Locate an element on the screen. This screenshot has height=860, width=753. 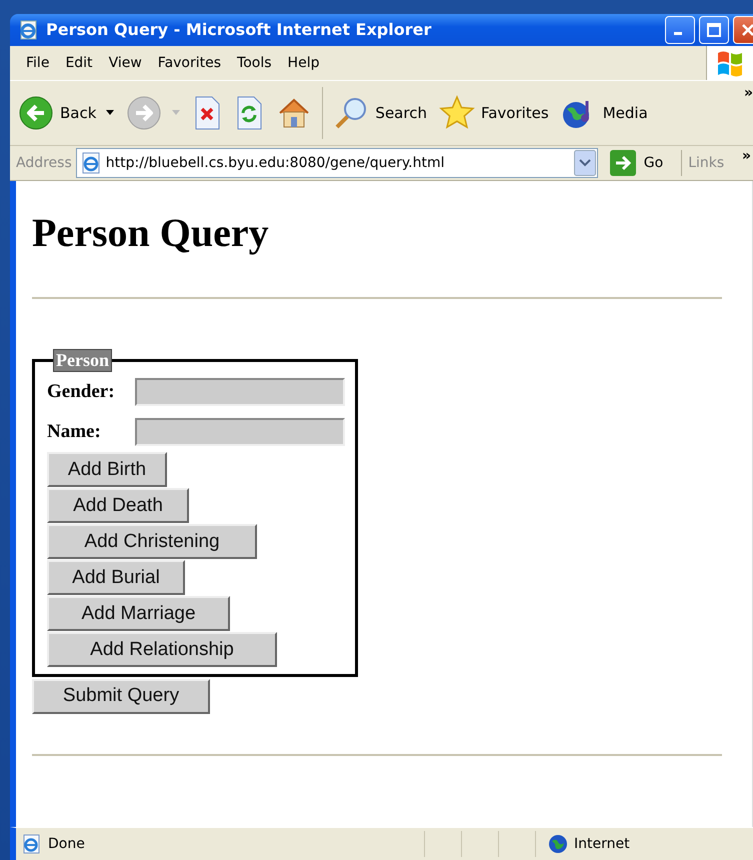
add-button: Add Marriage is located at coordinates (138, 614).